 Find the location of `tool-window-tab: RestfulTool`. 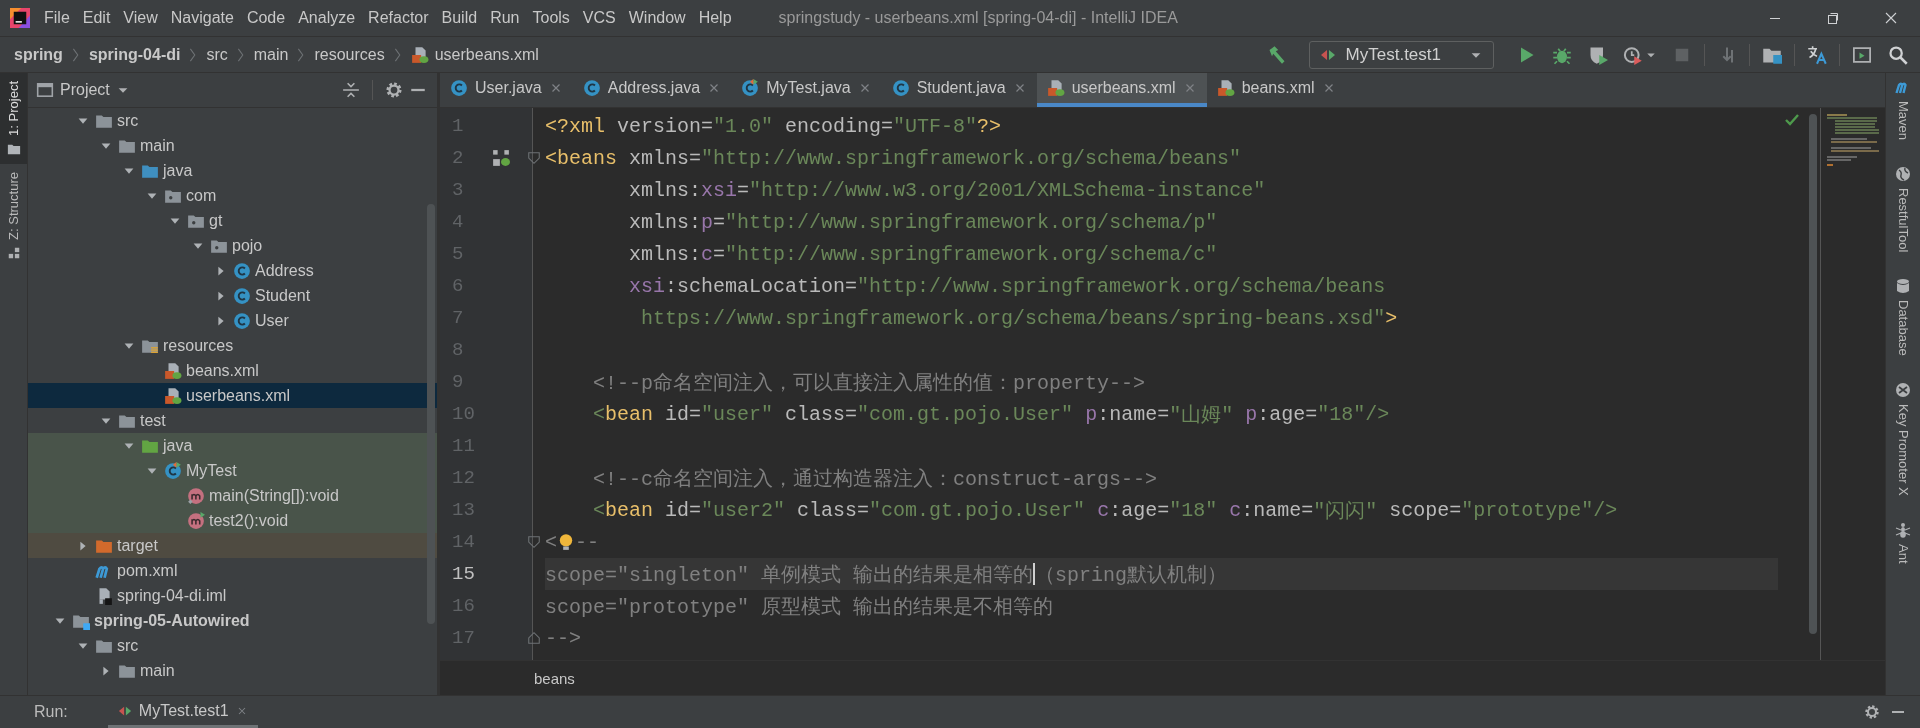

tool-window-tab: RestfulTool is located at coordinates (1903, 209).